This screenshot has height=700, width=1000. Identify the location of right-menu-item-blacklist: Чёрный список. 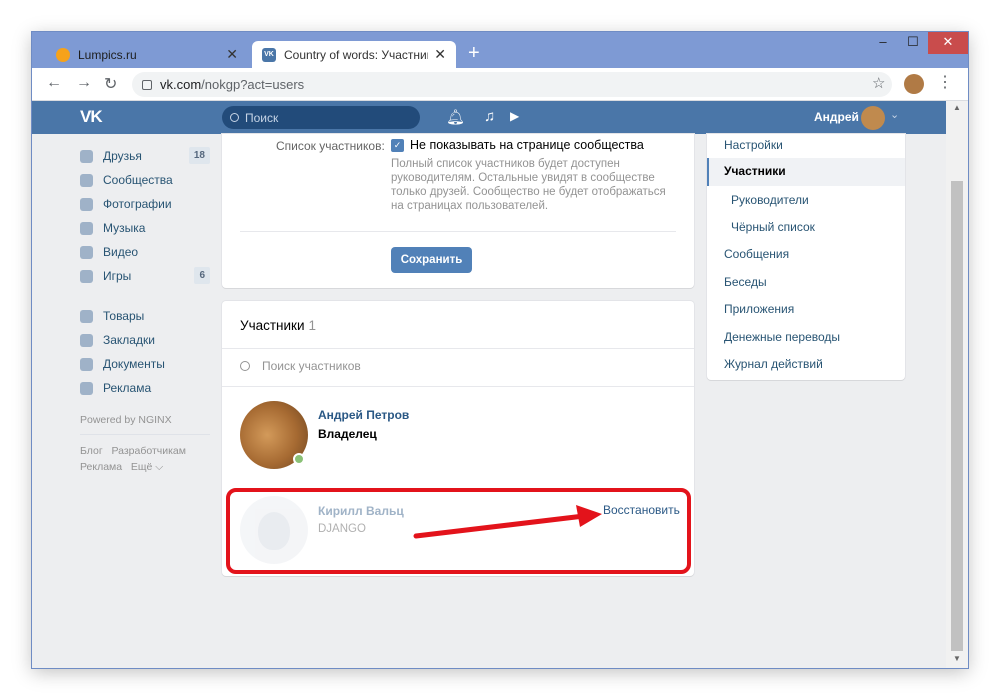
(773, 227).